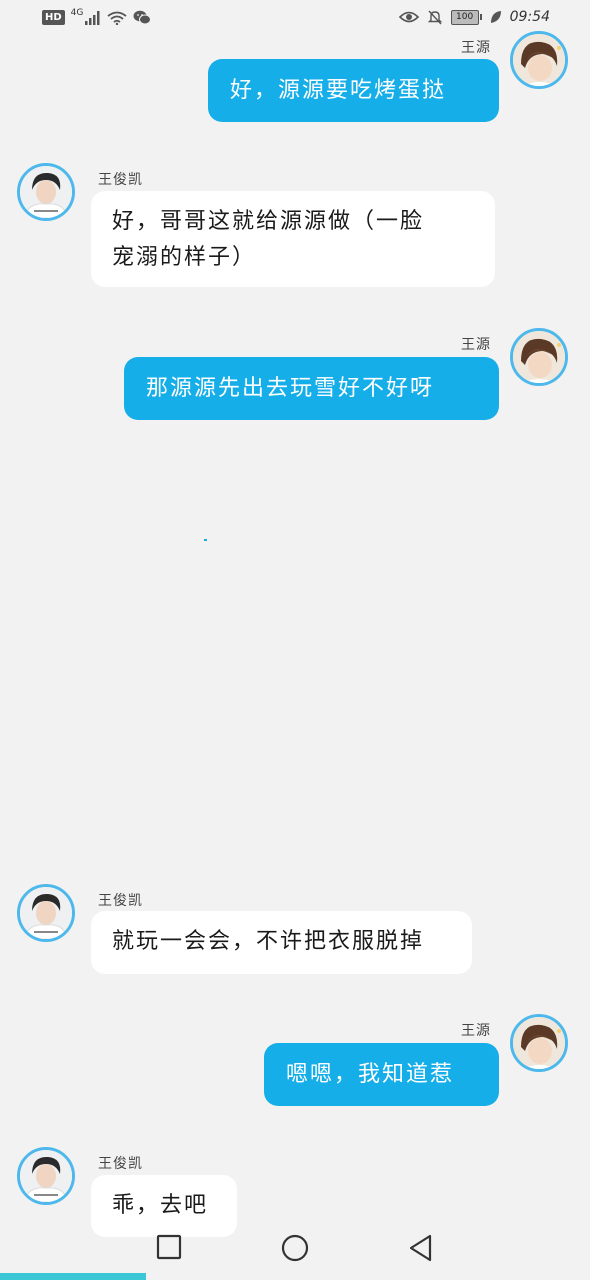 Image resolution: width=590 pixels, height=1280 pixels. What do you see at coordinates (338, 90) in the screenshot?
I see `message-text: 好，源源要吃烤蛋挞` at bounding box center [338, 90].